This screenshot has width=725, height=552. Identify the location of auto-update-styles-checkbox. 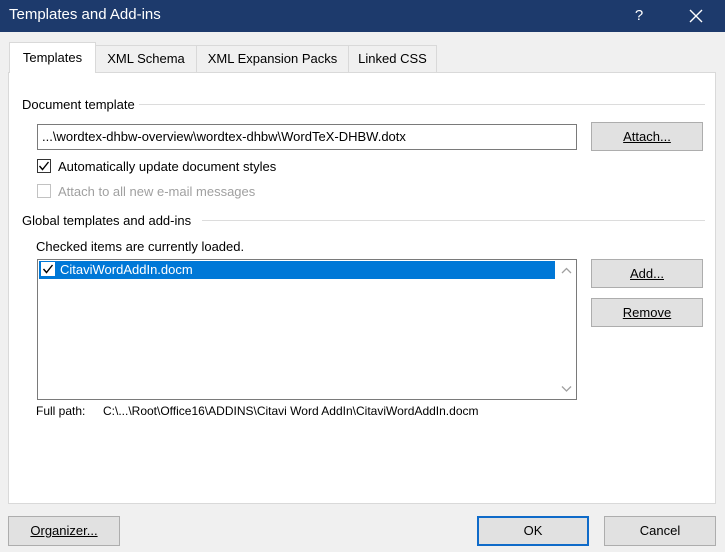
(44, 166).